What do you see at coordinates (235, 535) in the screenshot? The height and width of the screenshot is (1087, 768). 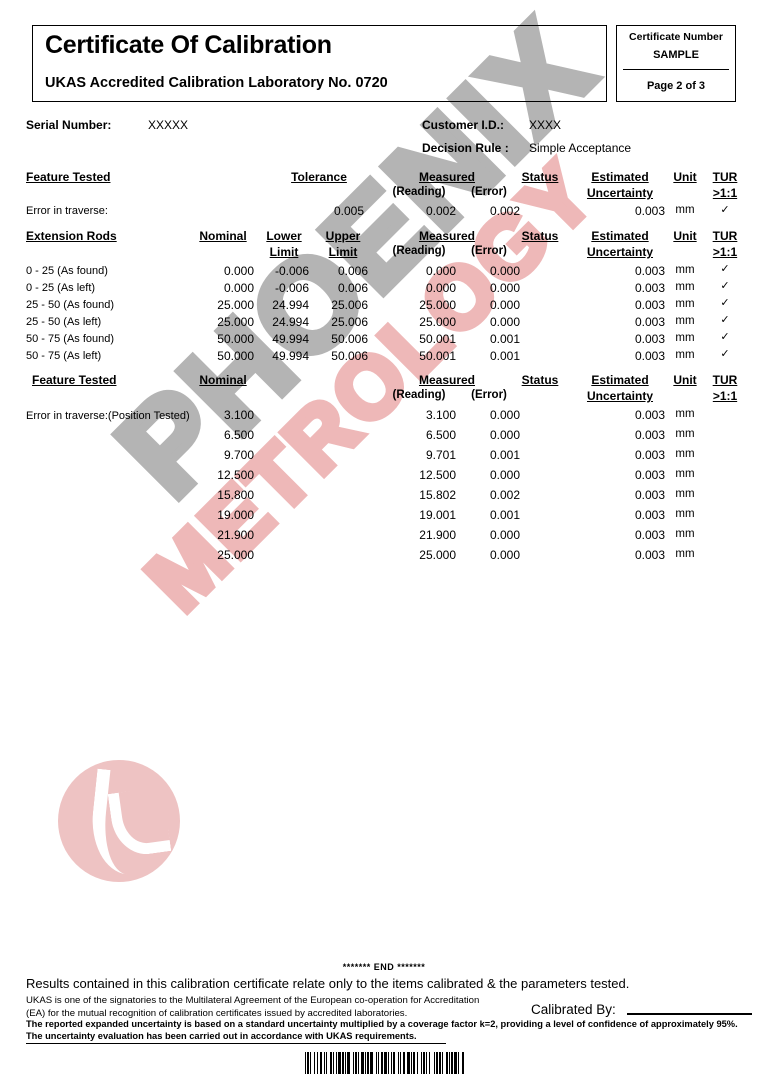 I see `table-cell-nominal: 21.900` at bounding box center [235, 535].